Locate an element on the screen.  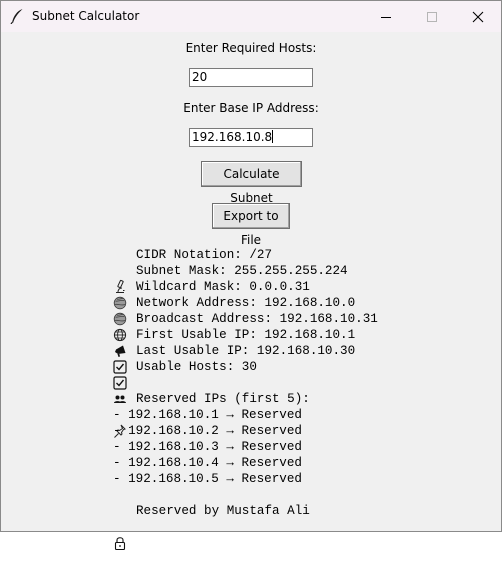
megaphone-icon is located at coordinates (120, 334).